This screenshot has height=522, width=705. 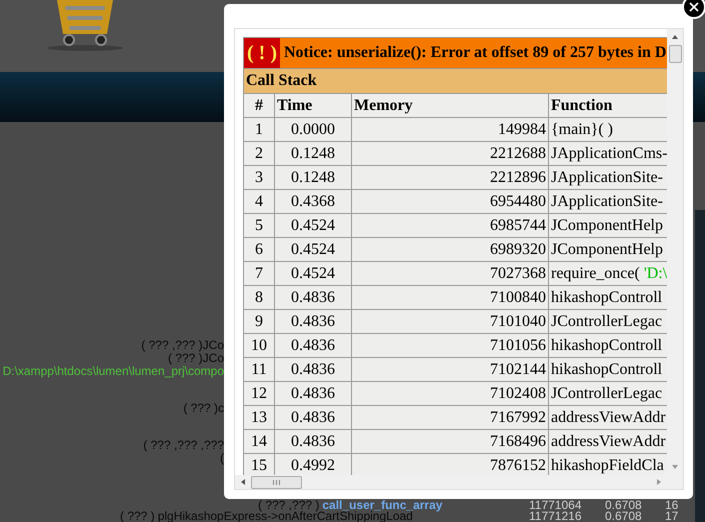 I want to click on cart-logo-icon, so click(x=85, y=26).